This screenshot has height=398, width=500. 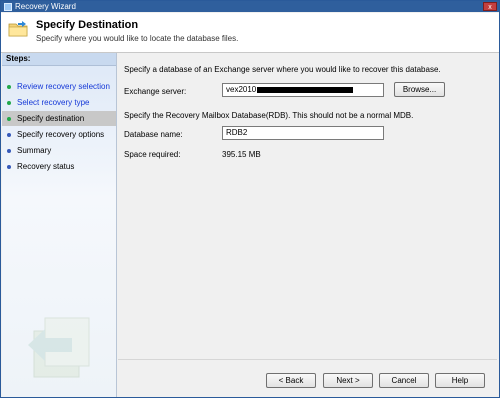 What do you see at coordinates (87, 25) in the screenshot?
I see `page-title: Specify Destination` at bounding box center [87, 25].